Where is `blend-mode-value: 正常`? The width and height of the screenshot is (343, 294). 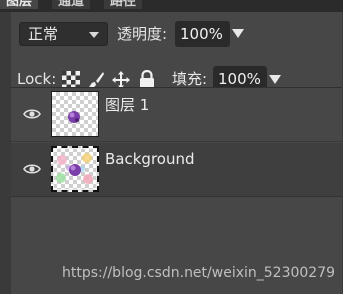
blend-mode-value: 正常 is located at coordinates (43, 34).